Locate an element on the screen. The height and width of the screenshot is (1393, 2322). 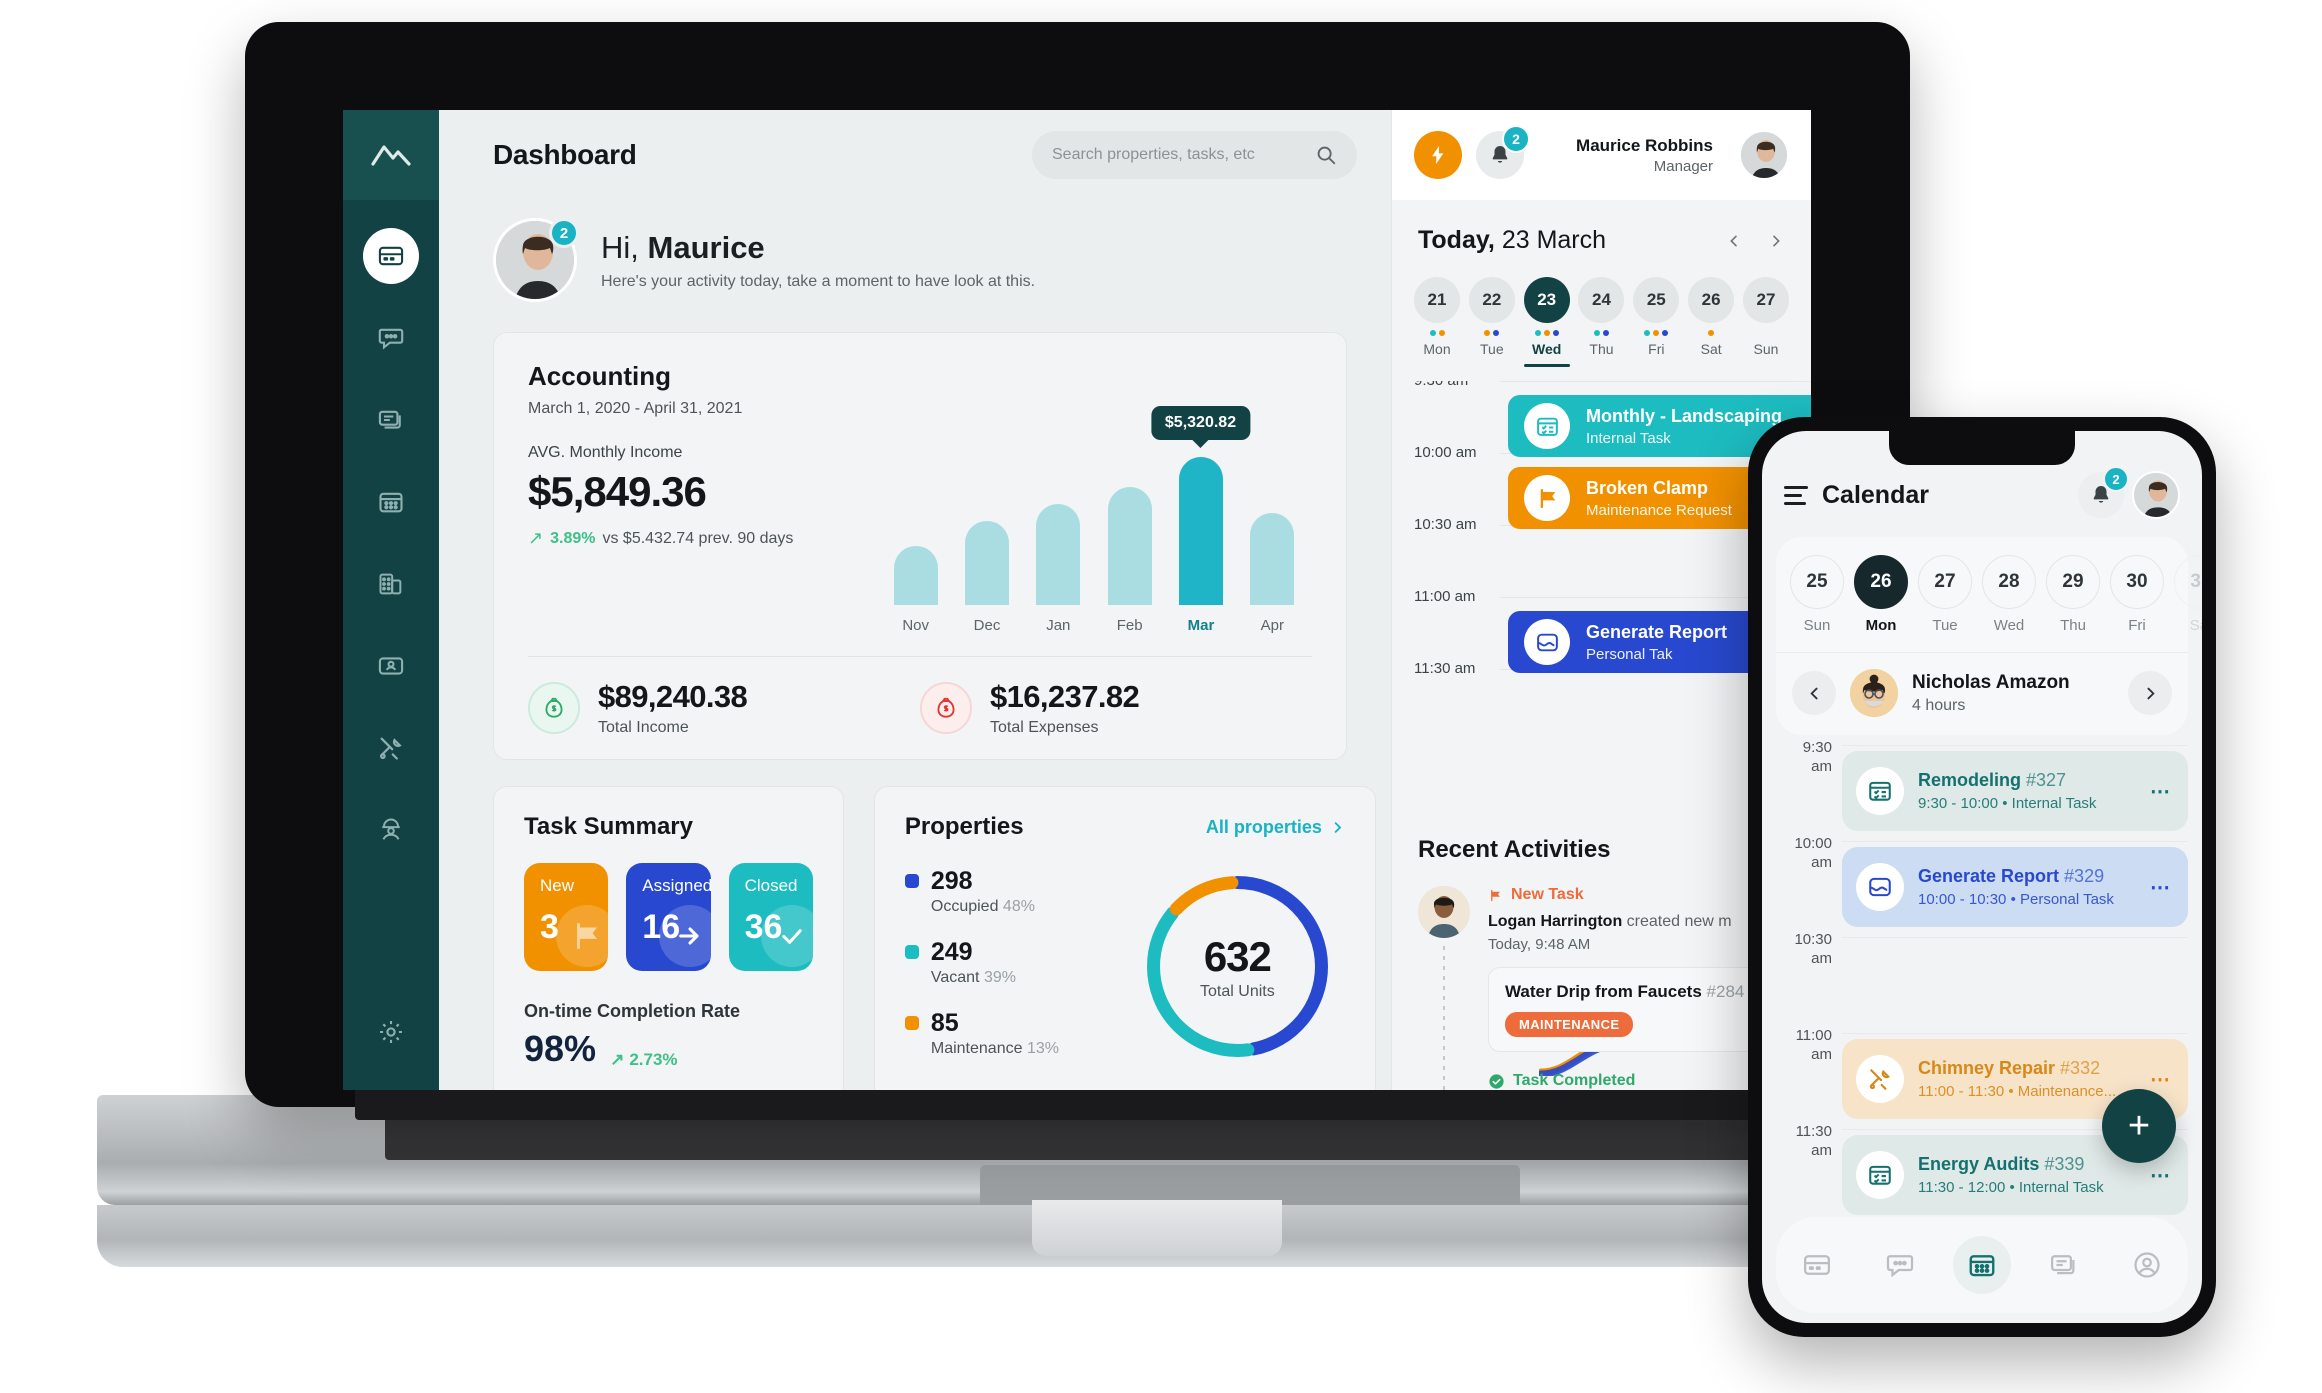
search-bar is located at coordinates (1194, 155).